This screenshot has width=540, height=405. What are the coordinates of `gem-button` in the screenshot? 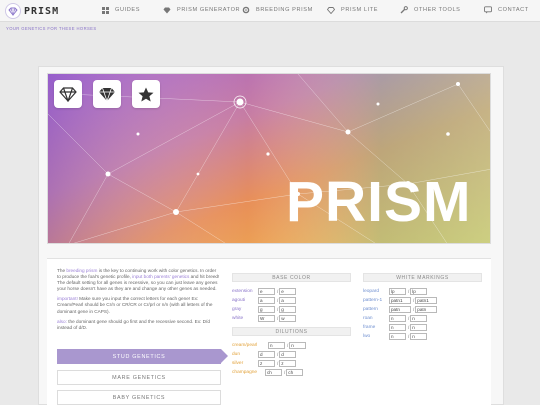 It's located at (107, 94).